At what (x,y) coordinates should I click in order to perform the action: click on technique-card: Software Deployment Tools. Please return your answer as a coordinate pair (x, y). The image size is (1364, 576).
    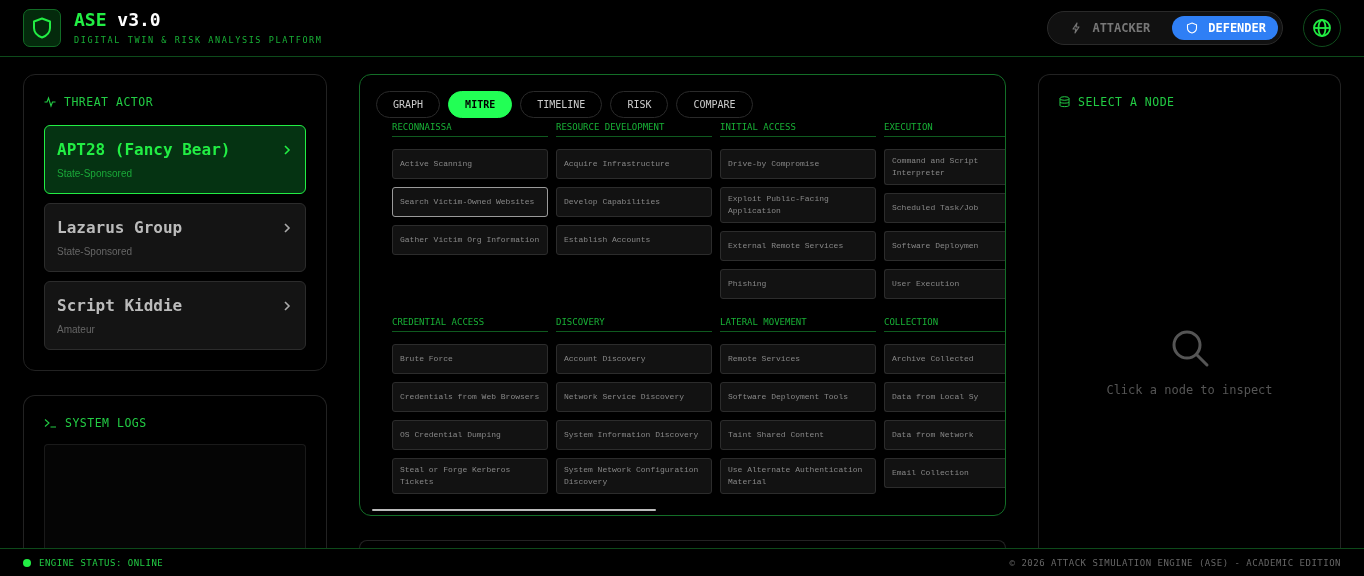
    Looking at the image, I should click on (798, 397).